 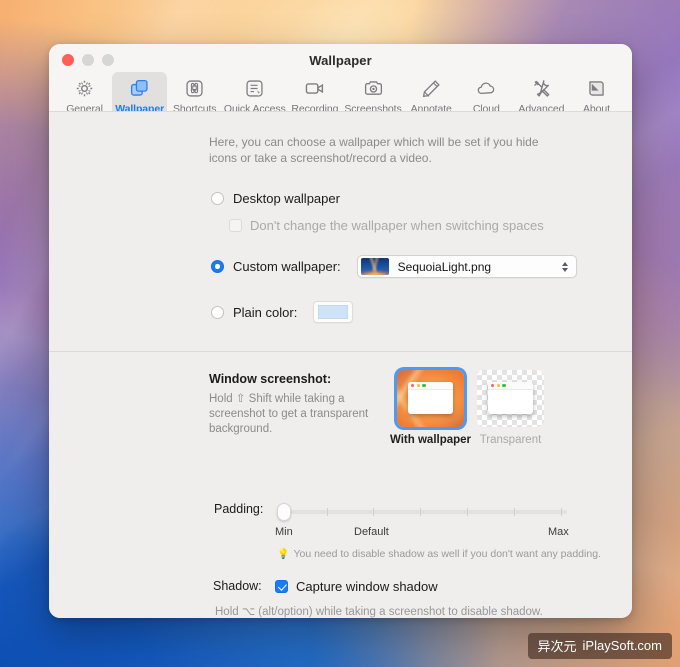 What do you see at coordinates (284, 532) in the screenshot?
I see `padding-min-label: Min` at bounding box center [284, 532].